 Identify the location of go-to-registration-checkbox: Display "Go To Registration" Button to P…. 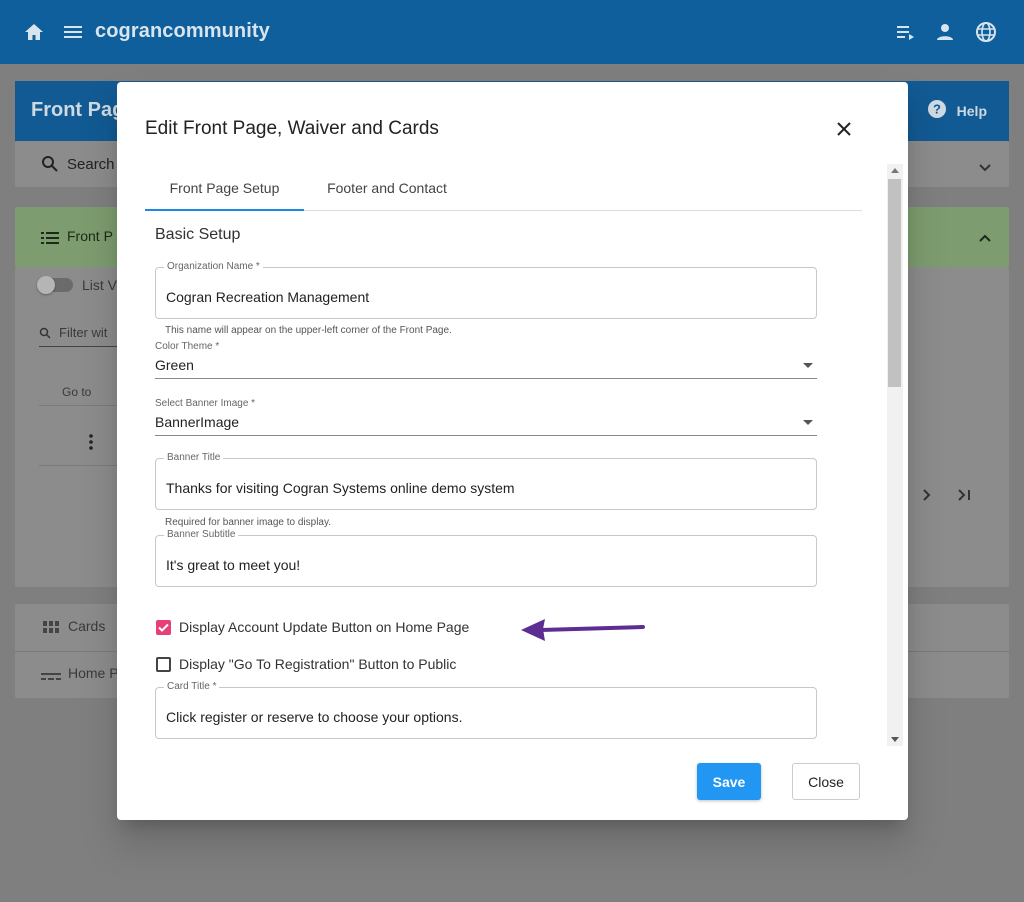
(306, 664).